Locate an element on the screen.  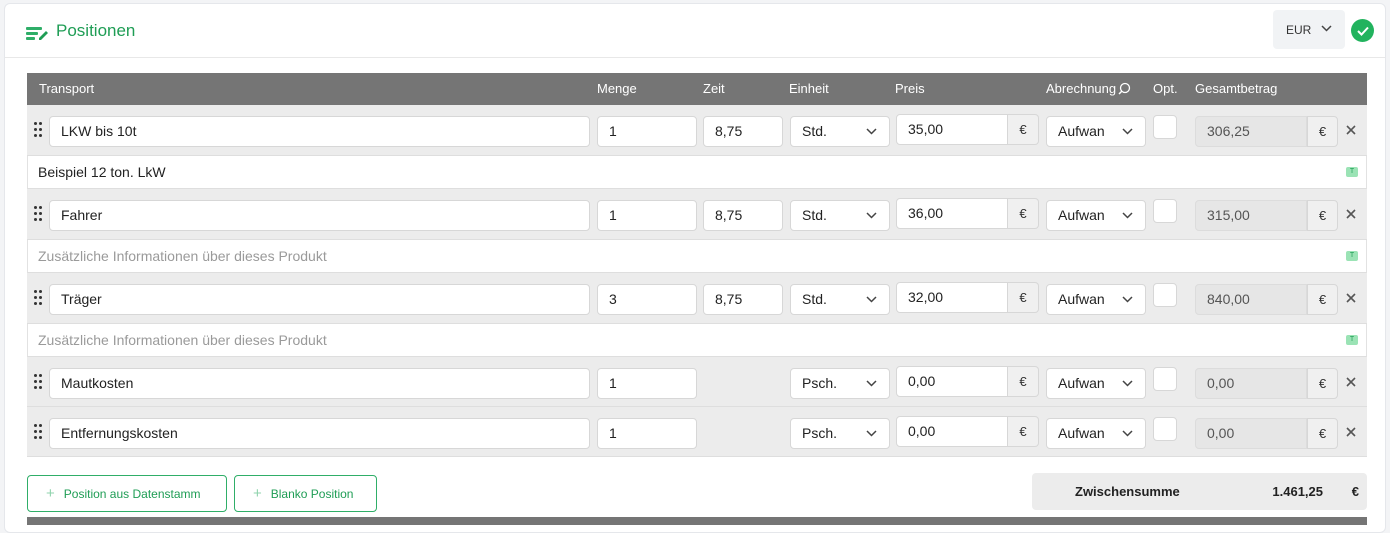
plus-icon: + is located at coordinates (257, 493).